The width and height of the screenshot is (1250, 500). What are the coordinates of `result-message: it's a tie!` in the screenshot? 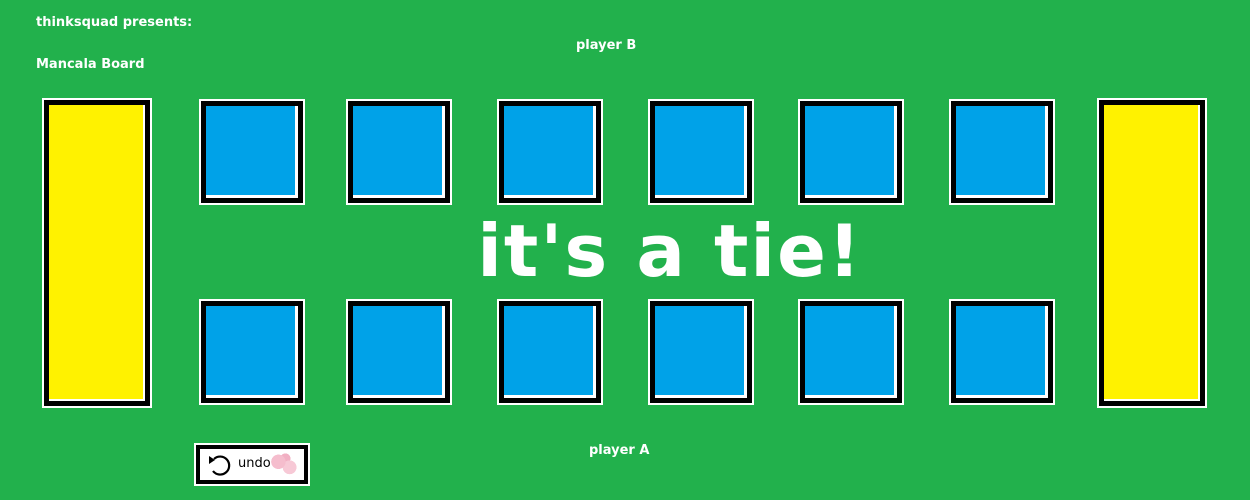 It's located at (670, 251).